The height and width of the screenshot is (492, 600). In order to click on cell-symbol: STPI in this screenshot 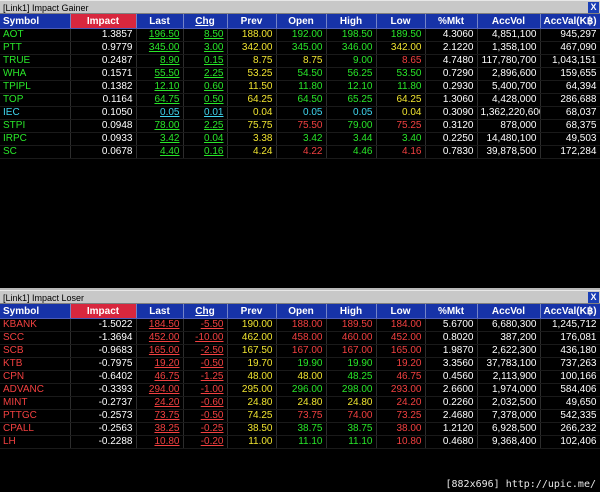, I will do `click(35, 126)`.